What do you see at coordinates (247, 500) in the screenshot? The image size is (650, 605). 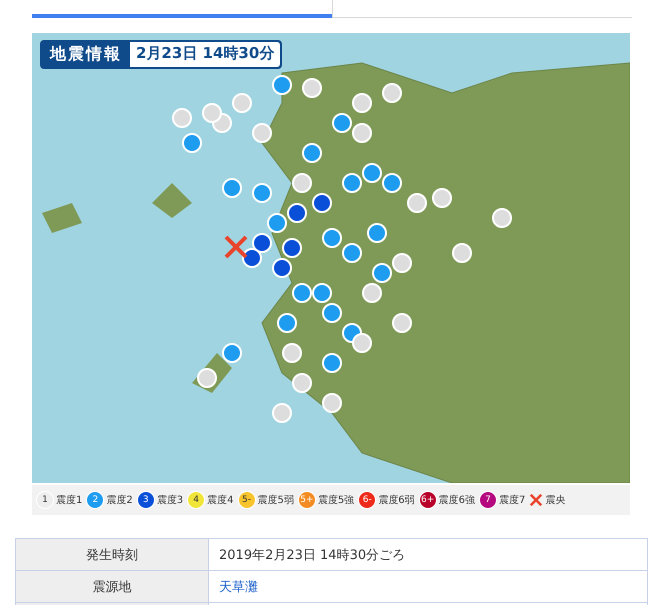 I see `intensity-marker: 5-` at bounding box center [247, 500].